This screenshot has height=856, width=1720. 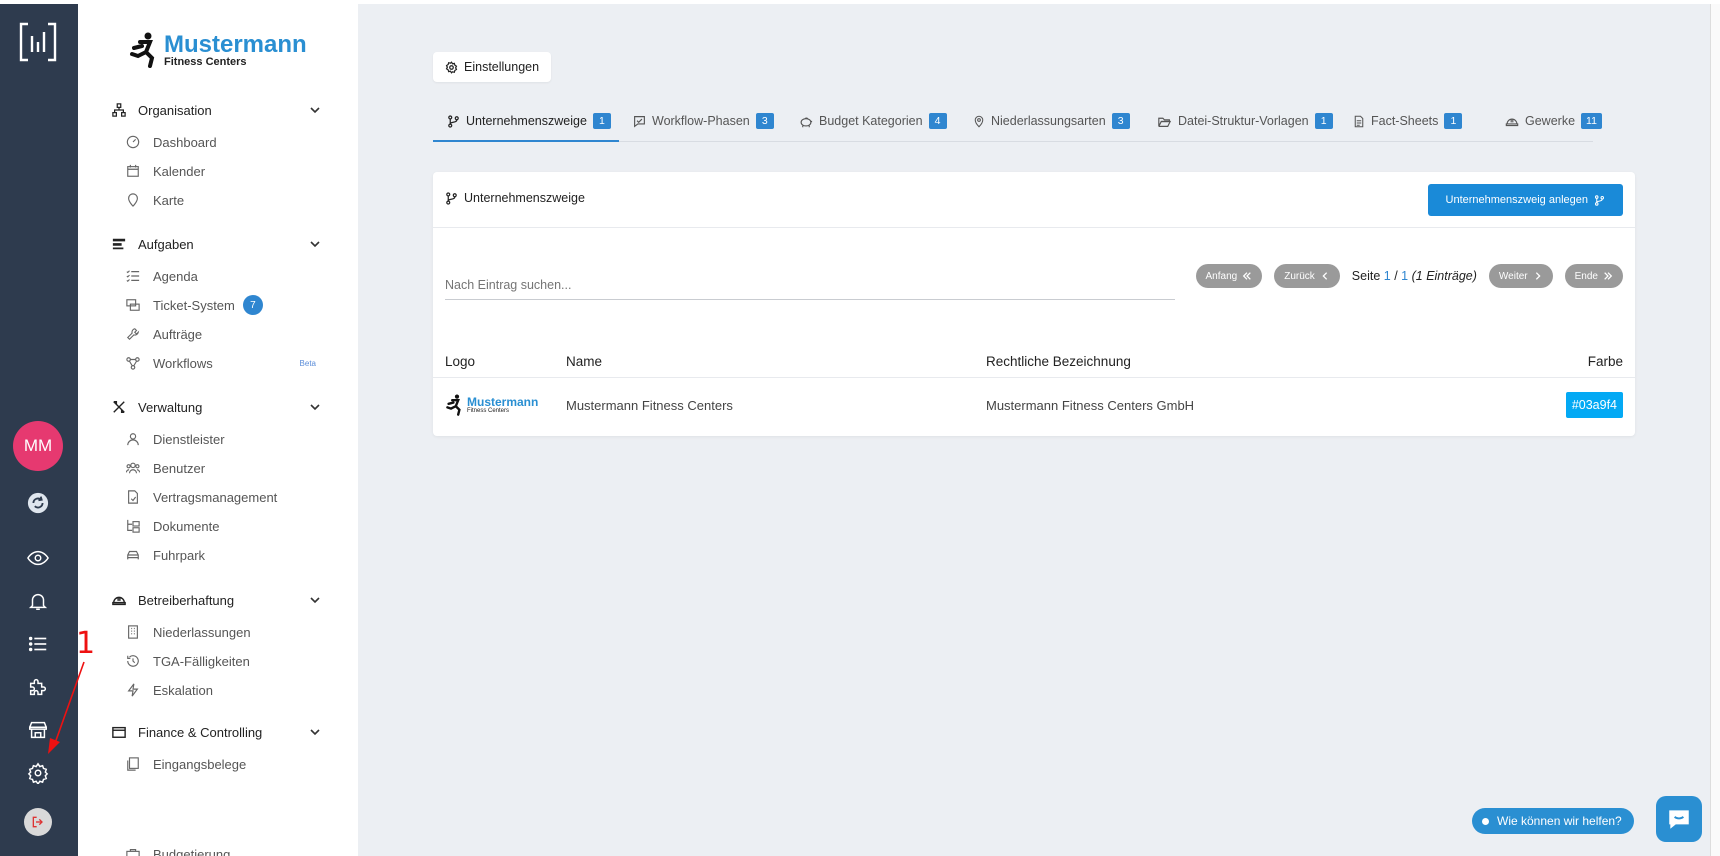 What do you see at coordinates (252, 305) in the screenshot?
I see `ticket-count-badge: 7` at bounding box center [252, 305].